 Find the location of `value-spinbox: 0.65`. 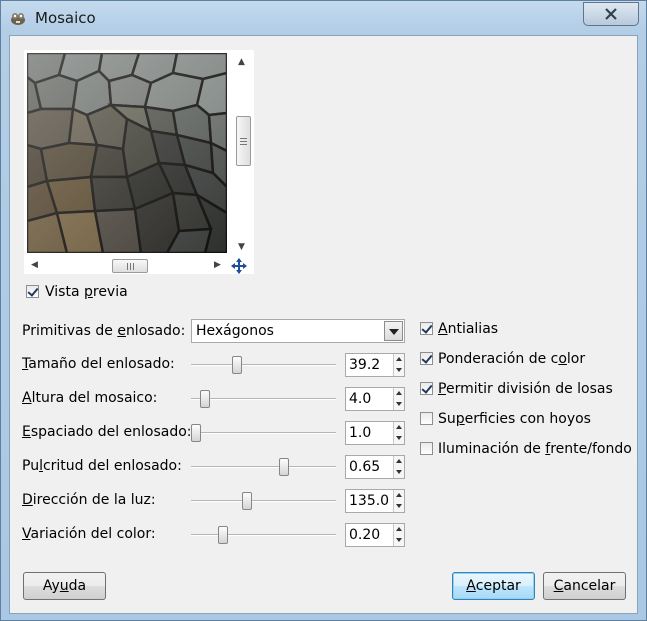

value-spinbox: 0.65 is located at coordinates (375, 467).